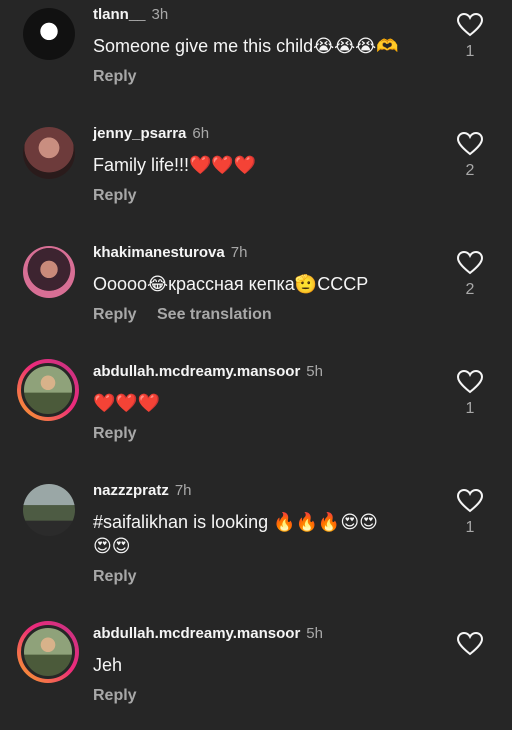  Describe the element at coordinates (201, 133) in the screenshot. I see `comment-time: 6h` at that location.